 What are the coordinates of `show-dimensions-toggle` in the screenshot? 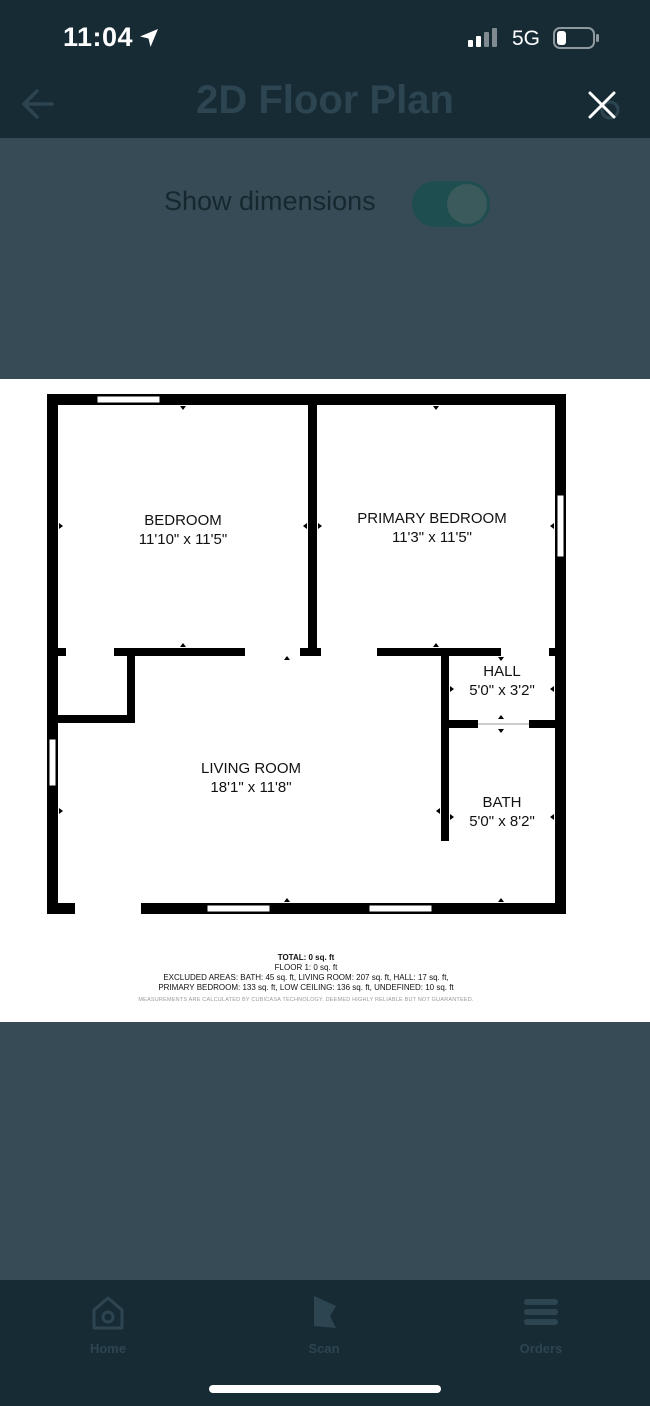 It's located at (451, 204).